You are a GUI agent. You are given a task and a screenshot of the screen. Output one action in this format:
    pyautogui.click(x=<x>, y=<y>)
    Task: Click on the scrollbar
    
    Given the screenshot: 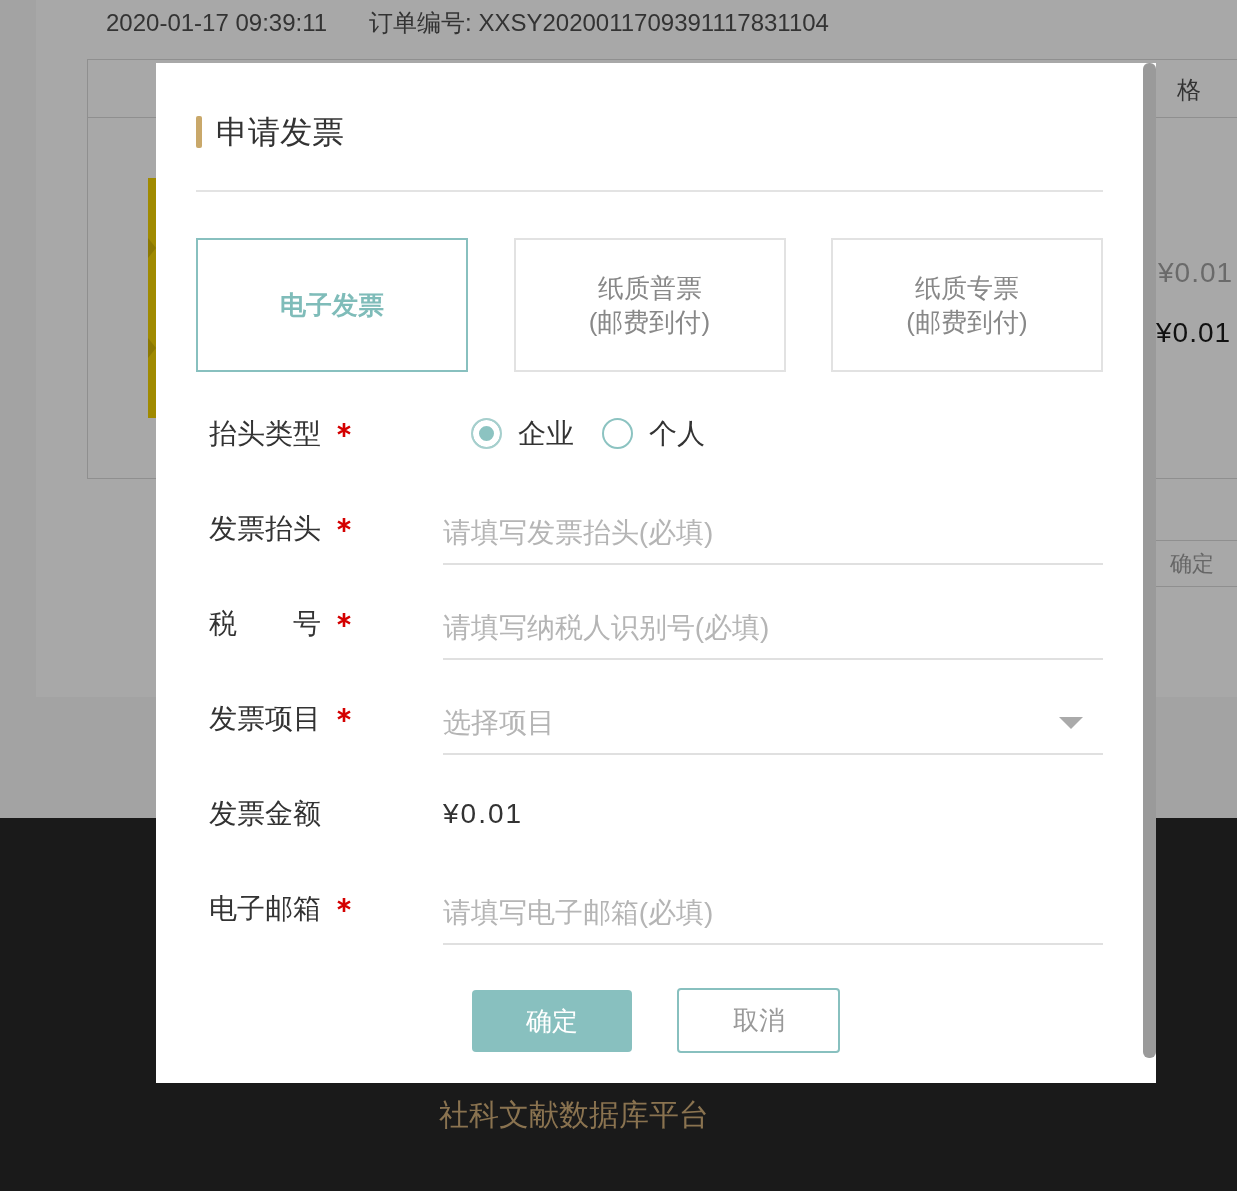 What is the action you would take?
    pyautogui.click(x=1149, y=560)
    